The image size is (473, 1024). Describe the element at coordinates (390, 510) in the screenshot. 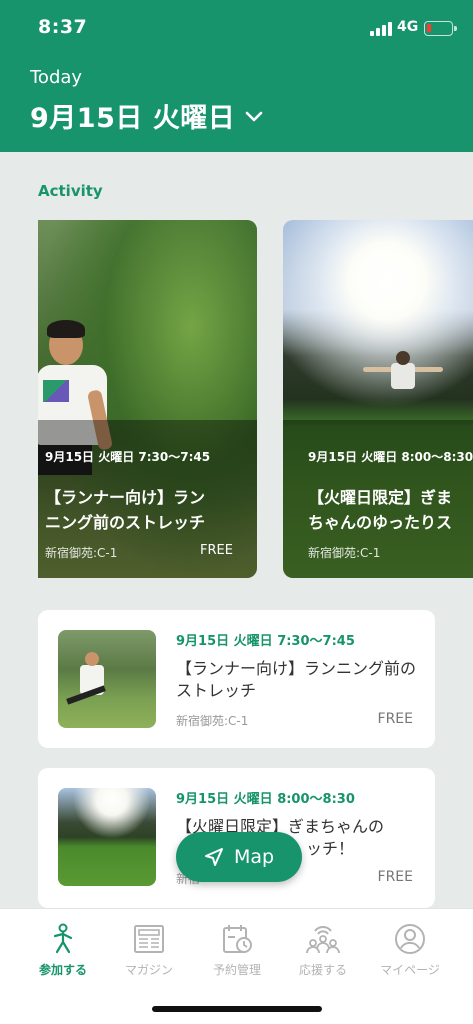

I see `card-title: 【火曜日限定】ぎま ちゃんのゆったりス` at that location.